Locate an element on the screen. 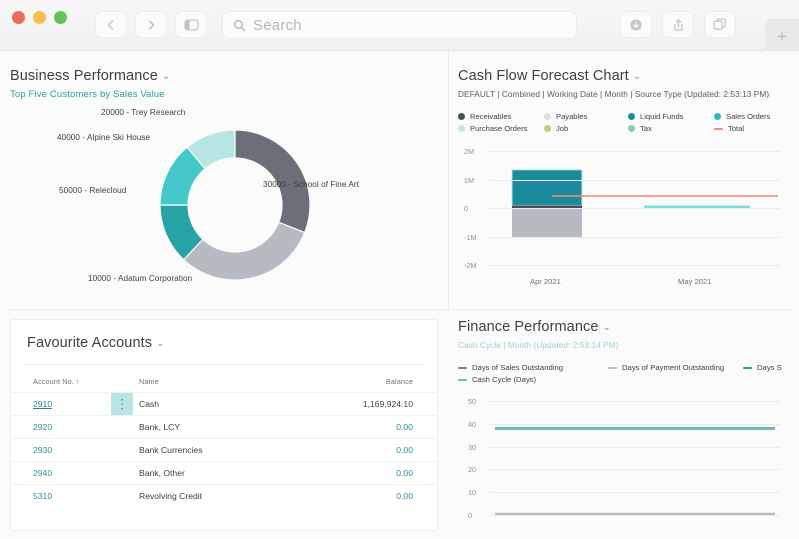 Image resolution: width=799 pixels, height=539 pixels. cell-account-no: 2930 is located at coordinates (61, 450).